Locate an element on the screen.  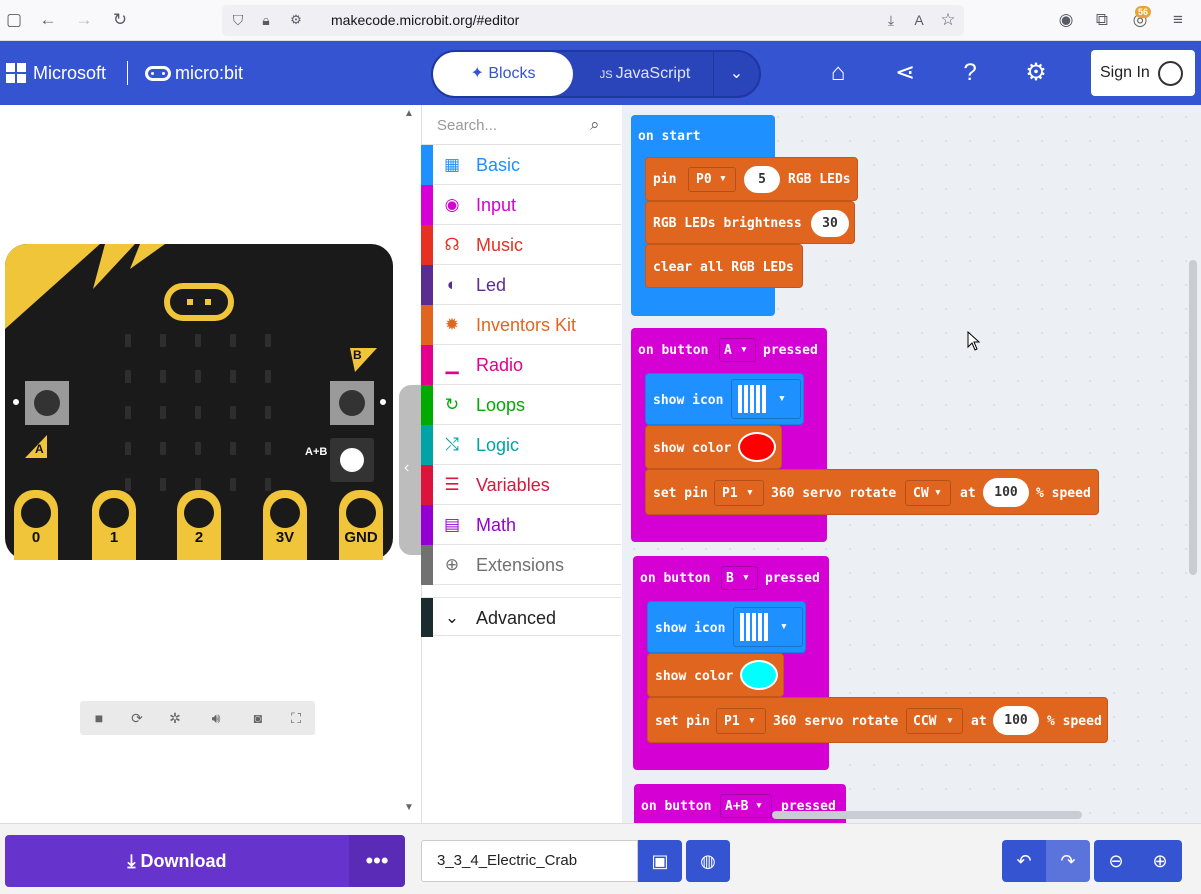
chevron-down-icon: ⌄ is located at coordinates (736, 74).